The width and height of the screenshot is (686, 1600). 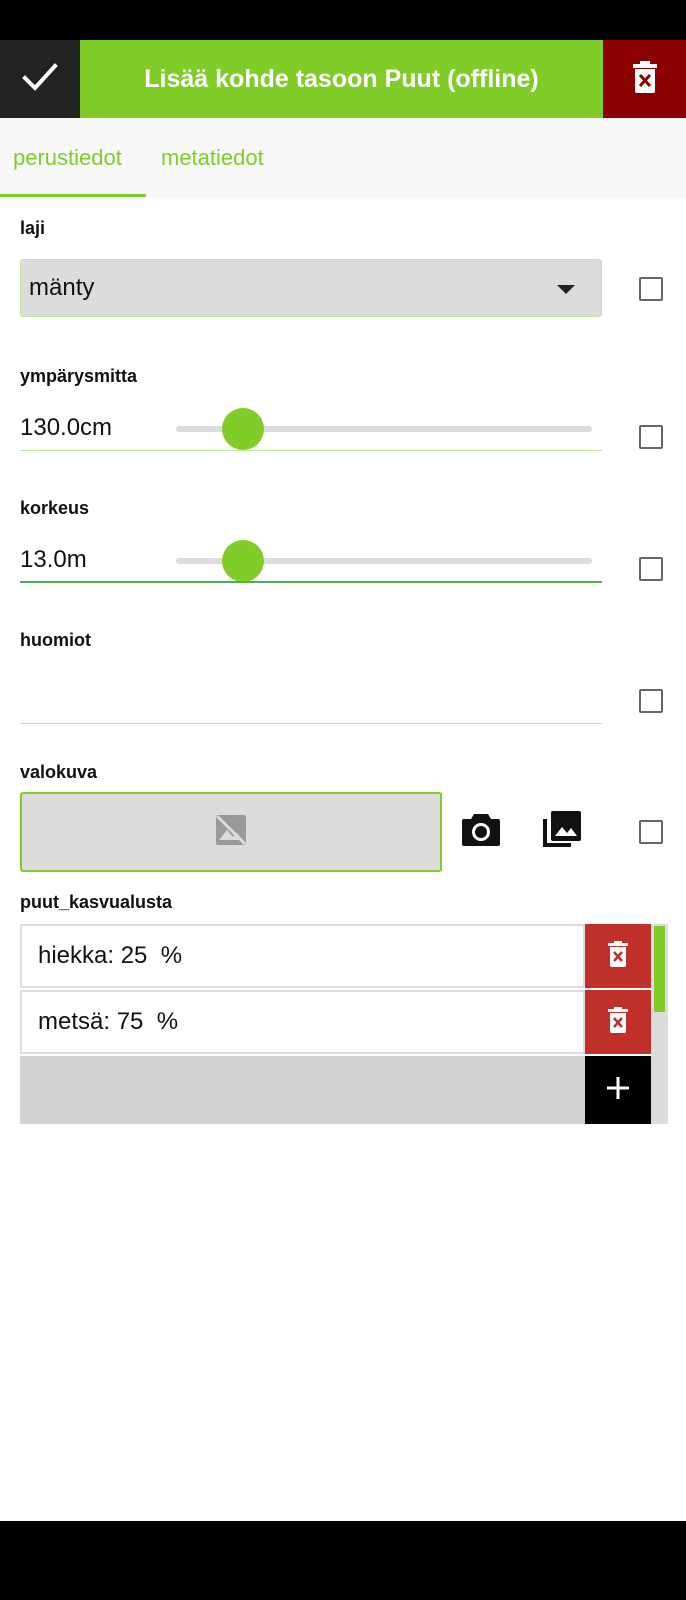 I want to click on camera-icon, so click(x=481, y=831).